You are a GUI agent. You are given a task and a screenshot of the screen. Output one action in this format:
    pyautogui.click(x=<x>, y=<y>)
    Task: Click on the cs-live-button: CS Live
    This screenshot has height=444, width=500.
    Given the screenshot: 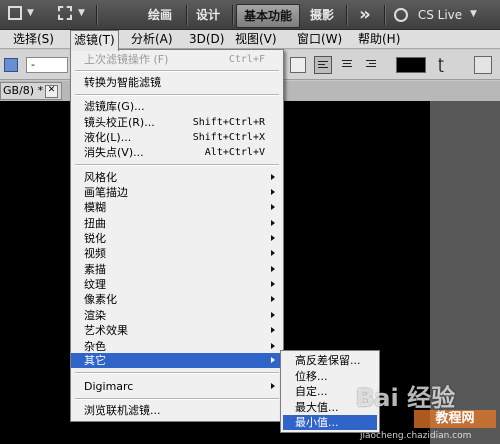 What is the action you would take?
    pyautogui.click(x=440, y=15)
    